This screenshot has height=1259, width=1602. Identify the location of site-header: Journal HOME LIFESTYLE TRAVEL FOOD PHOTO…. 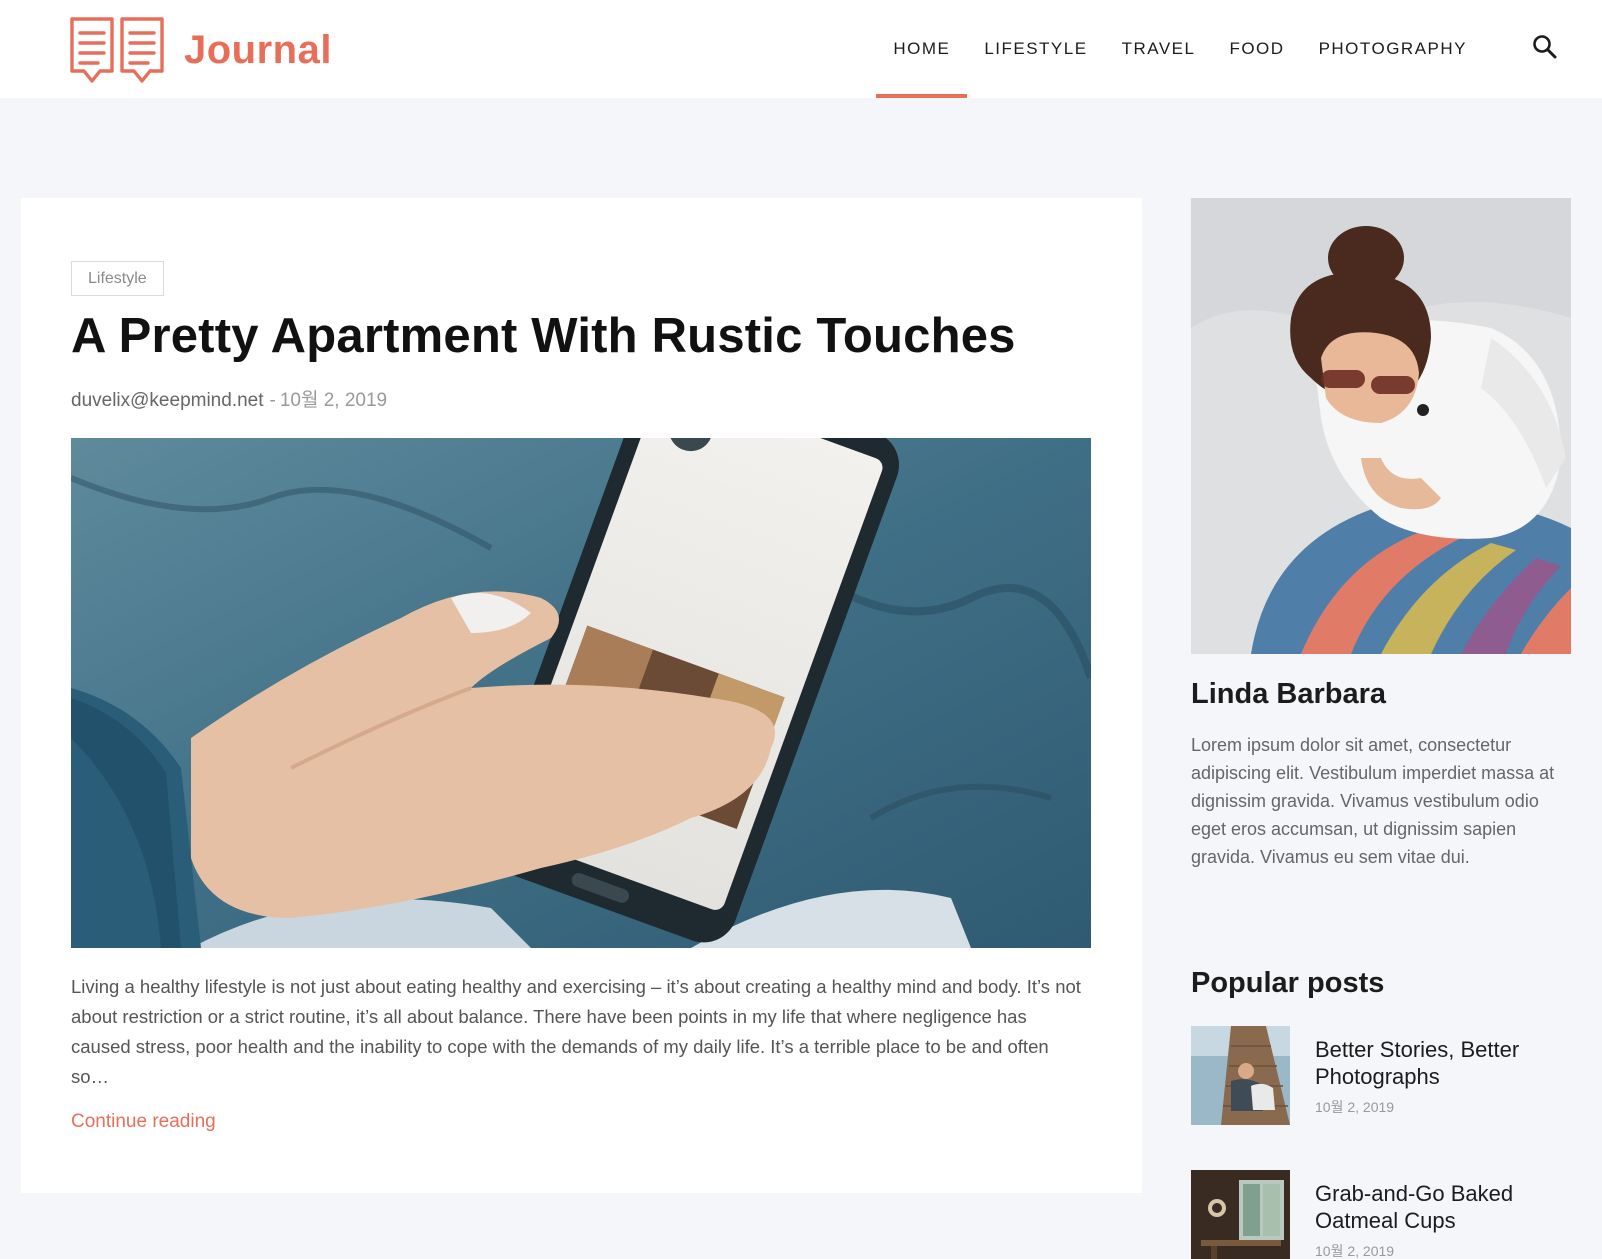
(801, 49).